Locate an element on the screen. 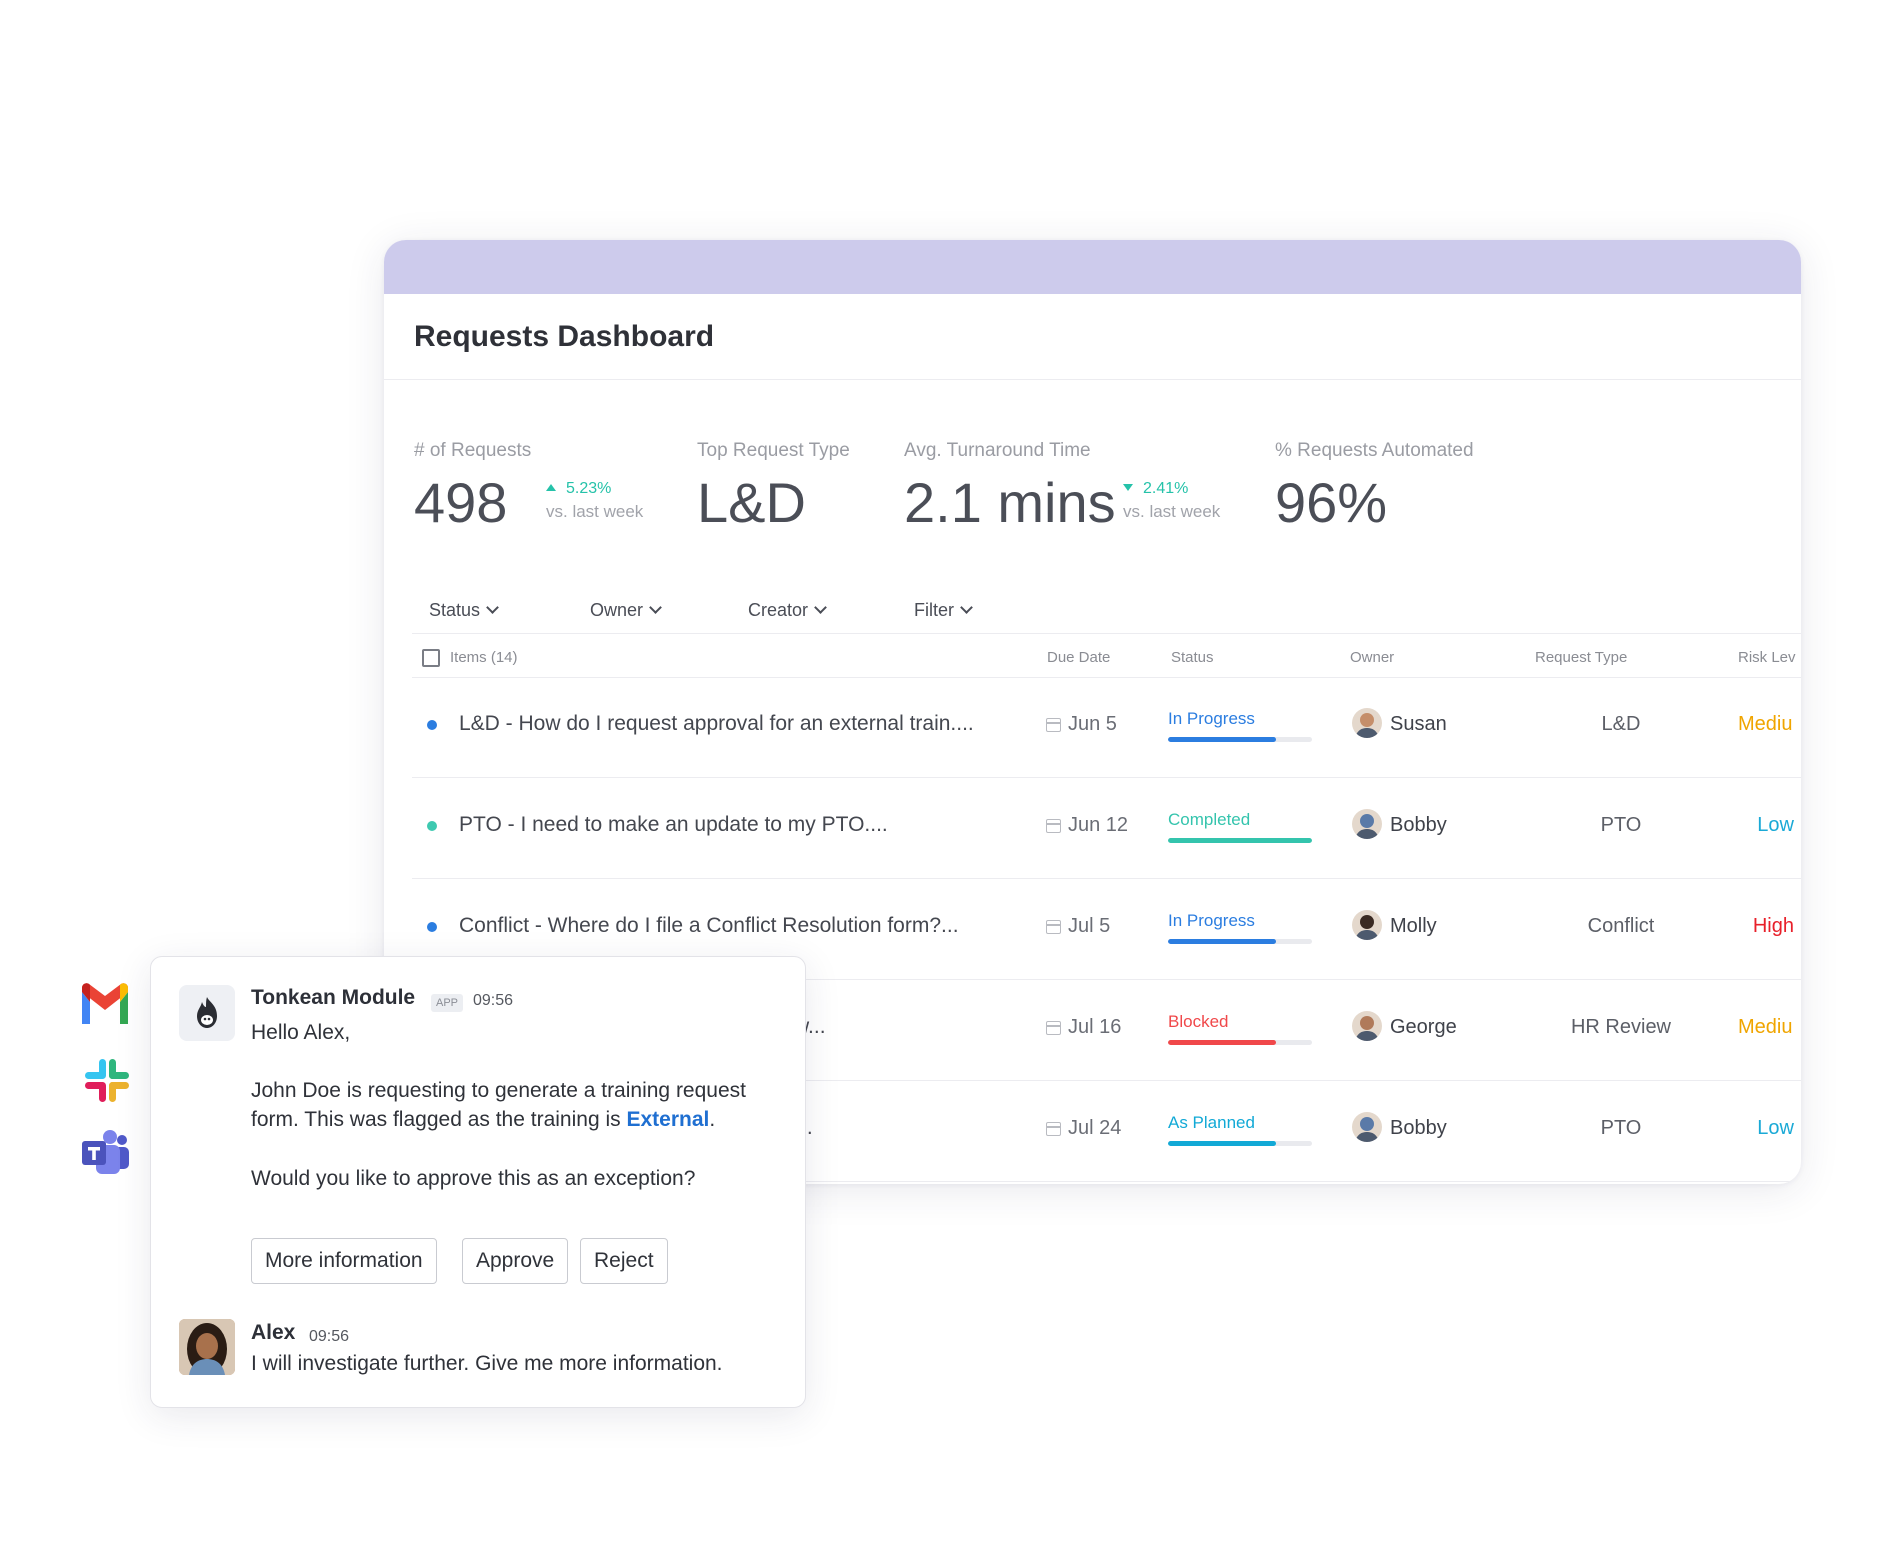 This screenshot has width=1881, height=1567. status-label: Blocked is located at coordinates (1198, 1022).